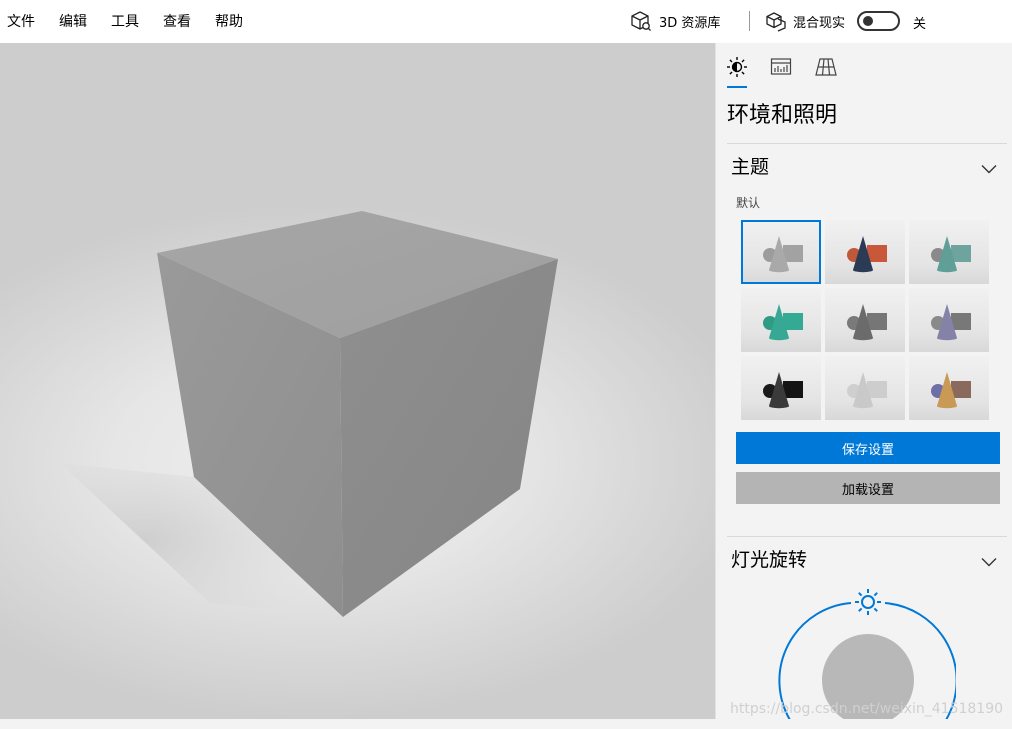 The height and width of the screenshot is (729, 1012). I want to click on light-rotation-dial, so click(867, 651).